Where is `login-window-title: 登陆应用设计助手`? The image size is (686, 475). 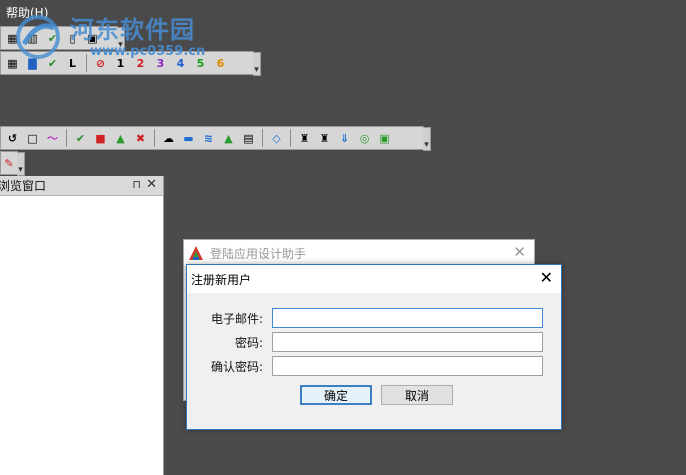 login-window-title: 登陆应用设计助手 is located at coordinates (258, 253).